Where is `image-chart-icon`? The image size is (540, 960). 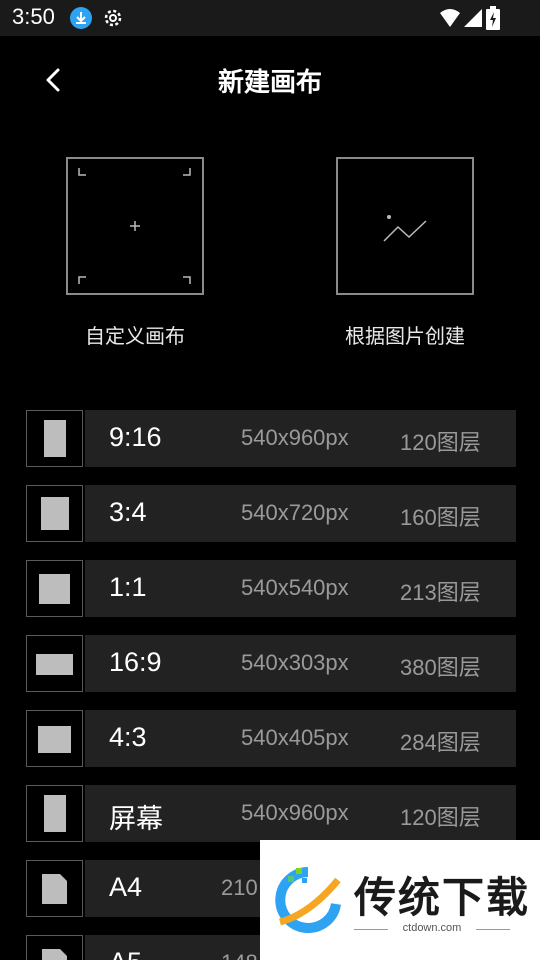 image-chart-icon is located at coordinates (405, 228).